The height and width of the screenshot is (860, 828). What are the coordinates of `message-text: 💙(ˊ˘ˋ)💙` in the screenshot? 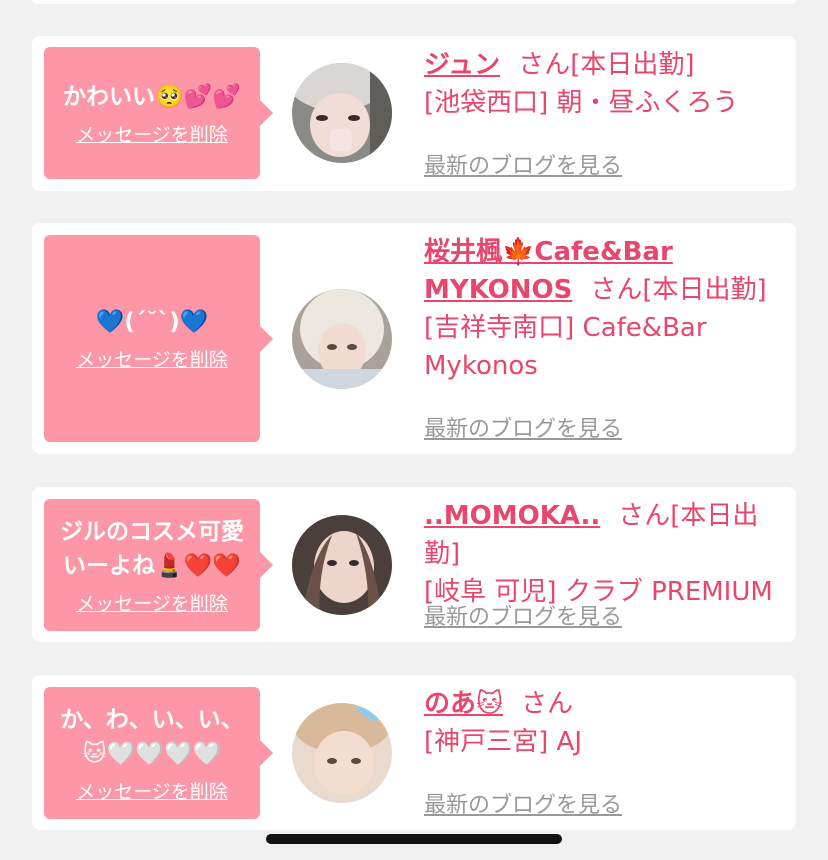 It's located at (152, 322).